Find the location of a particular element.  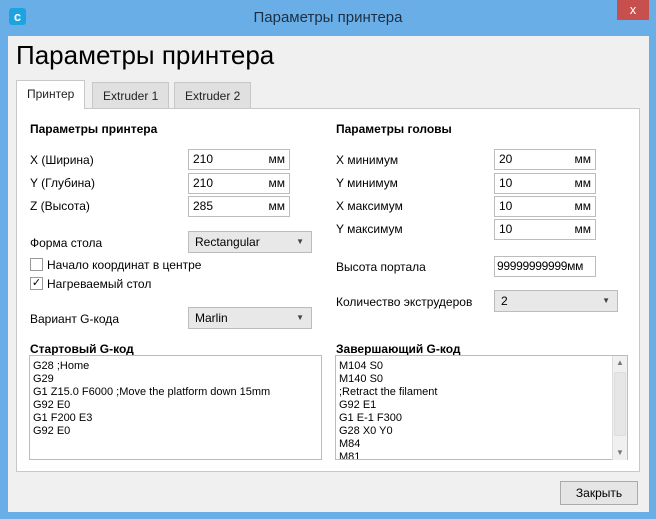

title-bar: c Параметры принтера x is located at coordinates (328, 18).